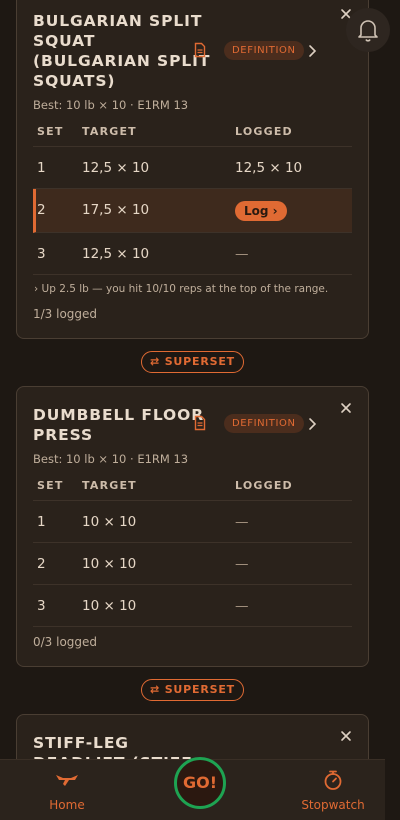 The width and height of the screenshot is (400, 820). What do you see at coordinates (192, 254) in the screenshot?
I see `table-row: 3 12,5 × 10 —` at bounding box center [192, 254].